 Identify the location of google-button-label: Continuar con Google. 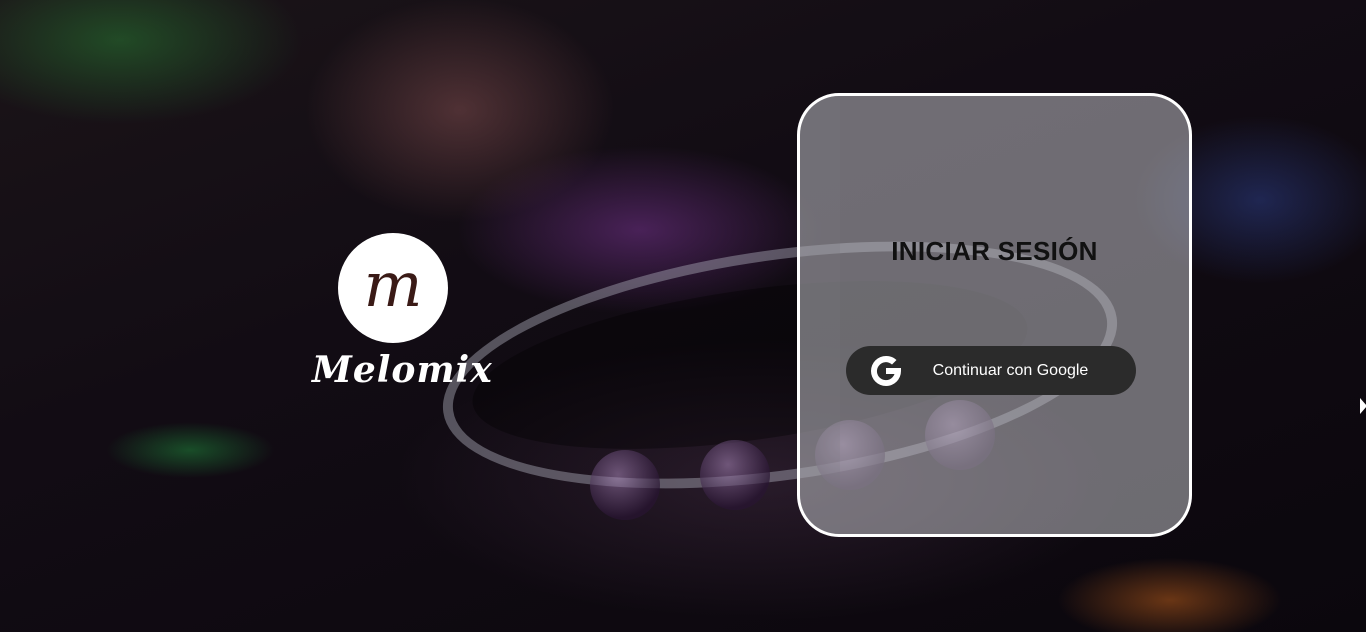
(1010, 370).